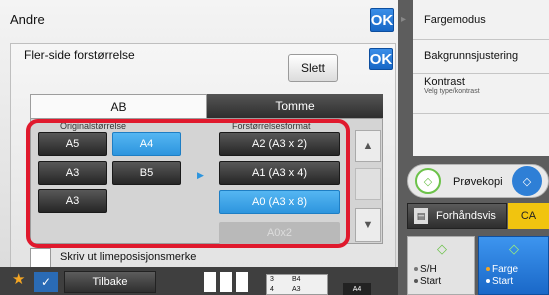  What do you see at coordinates (421, 216) in the screenshot?
I see `preview-icon: ▤` at bounding box center [421, 216].